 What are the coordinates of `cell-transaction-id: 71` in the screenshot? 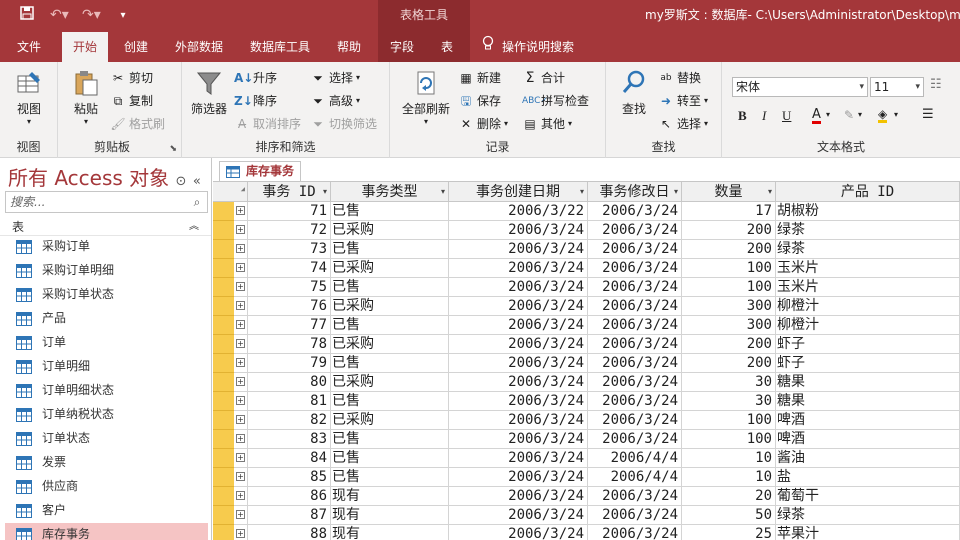 It's located at (289, 211).